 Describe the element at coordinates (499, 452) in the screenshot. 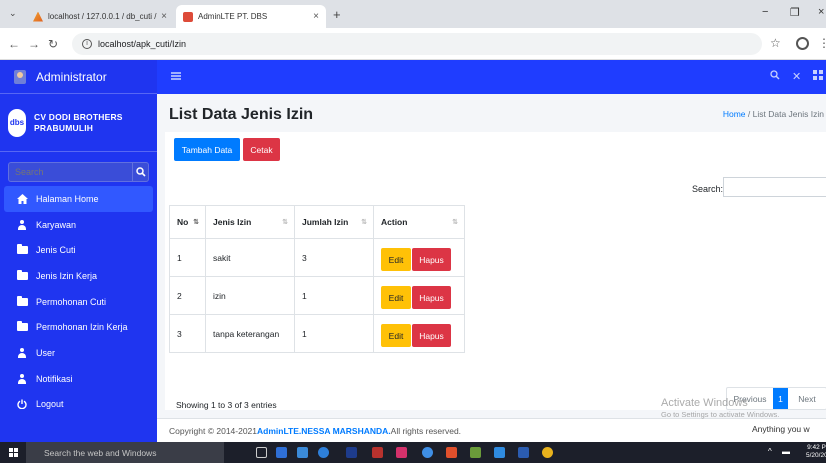

I see `download-icon` at that location.